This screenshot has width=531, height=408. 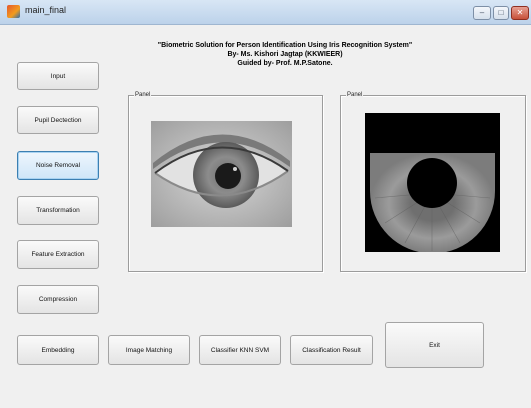 I want to click on window-title: main_final, so click(x=46, y=10).